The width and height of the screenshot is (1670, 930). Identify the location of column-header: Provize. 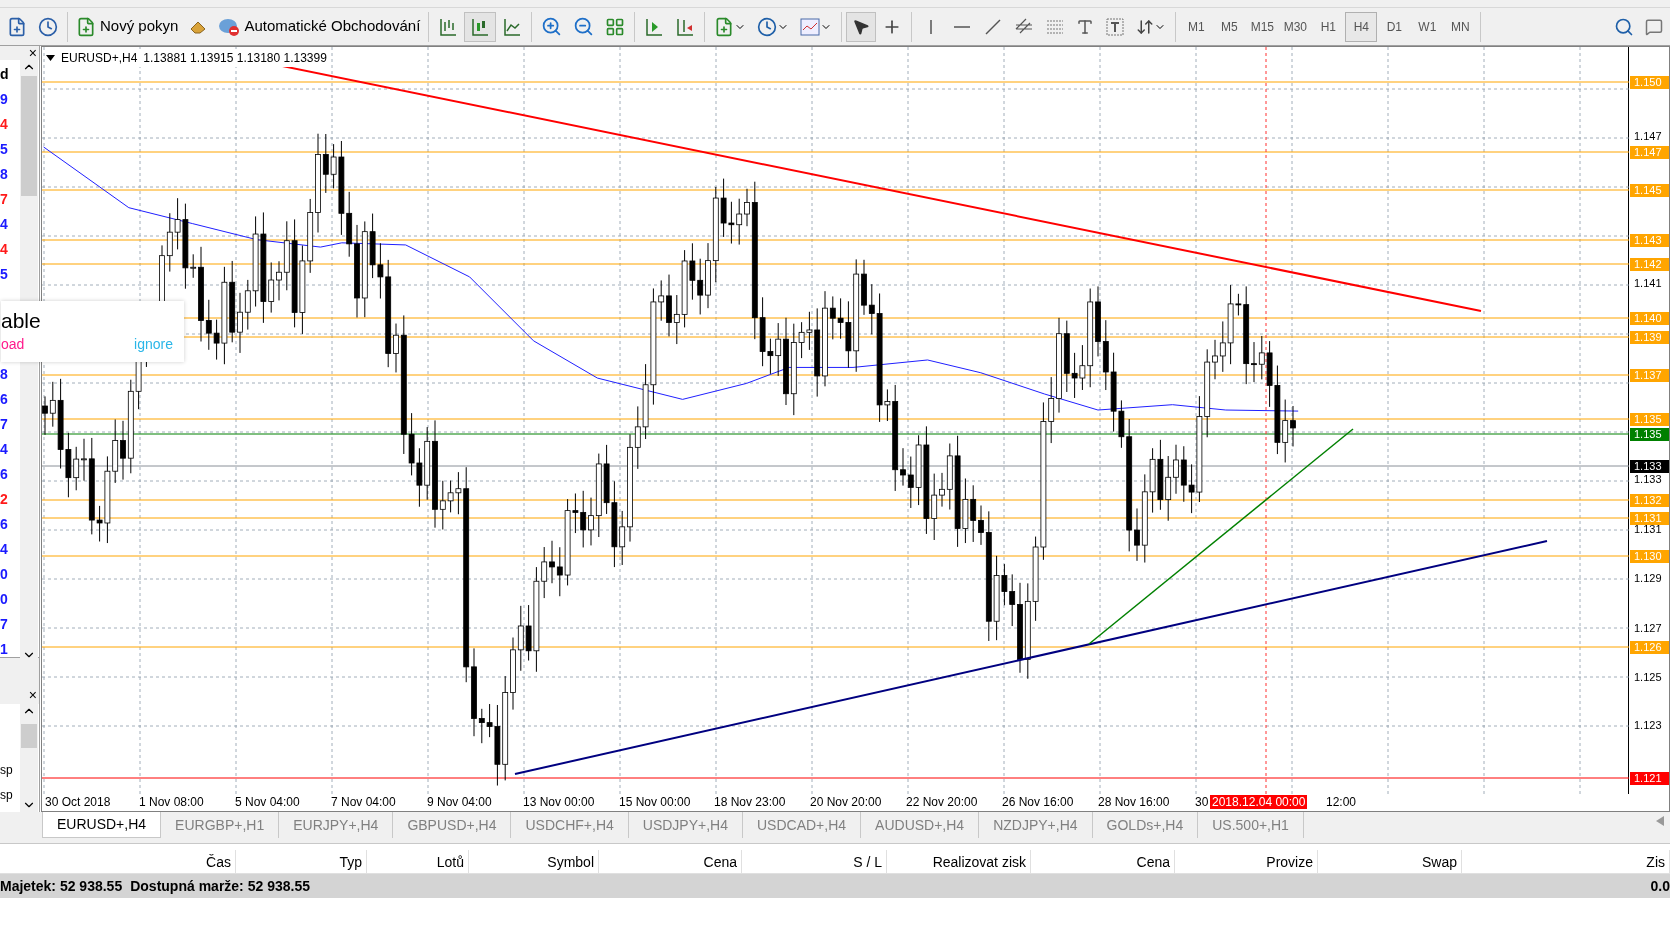
(1246, 861).